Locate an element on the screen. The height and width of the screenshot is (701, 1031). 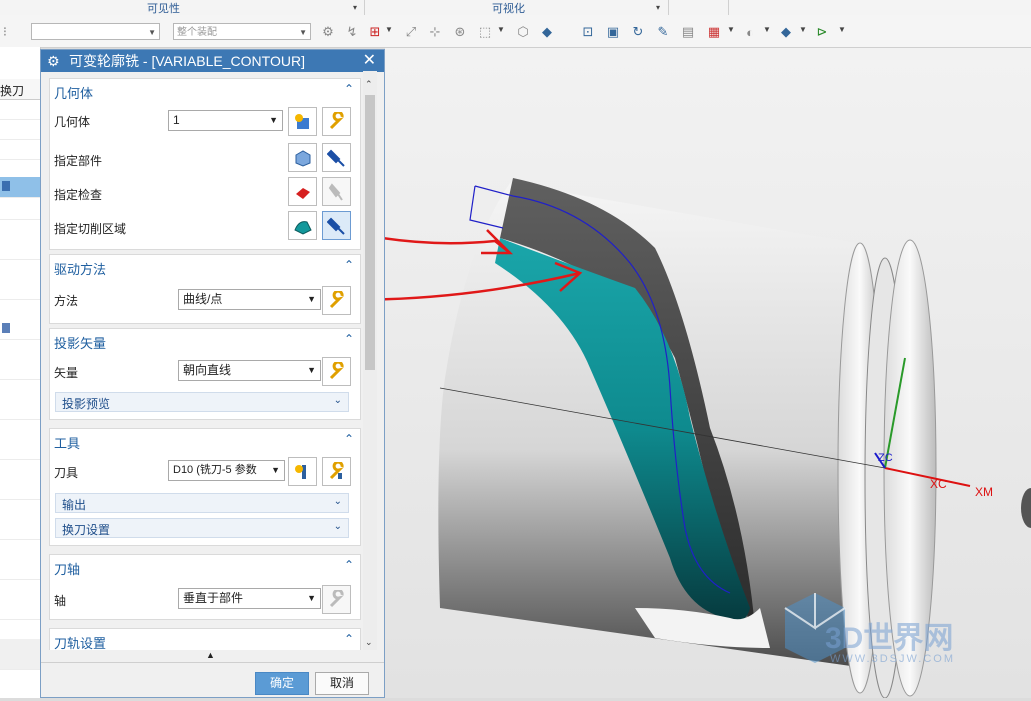
vector-dropdown: 朝向直线 ▼ is located at coordinates (249, 370).